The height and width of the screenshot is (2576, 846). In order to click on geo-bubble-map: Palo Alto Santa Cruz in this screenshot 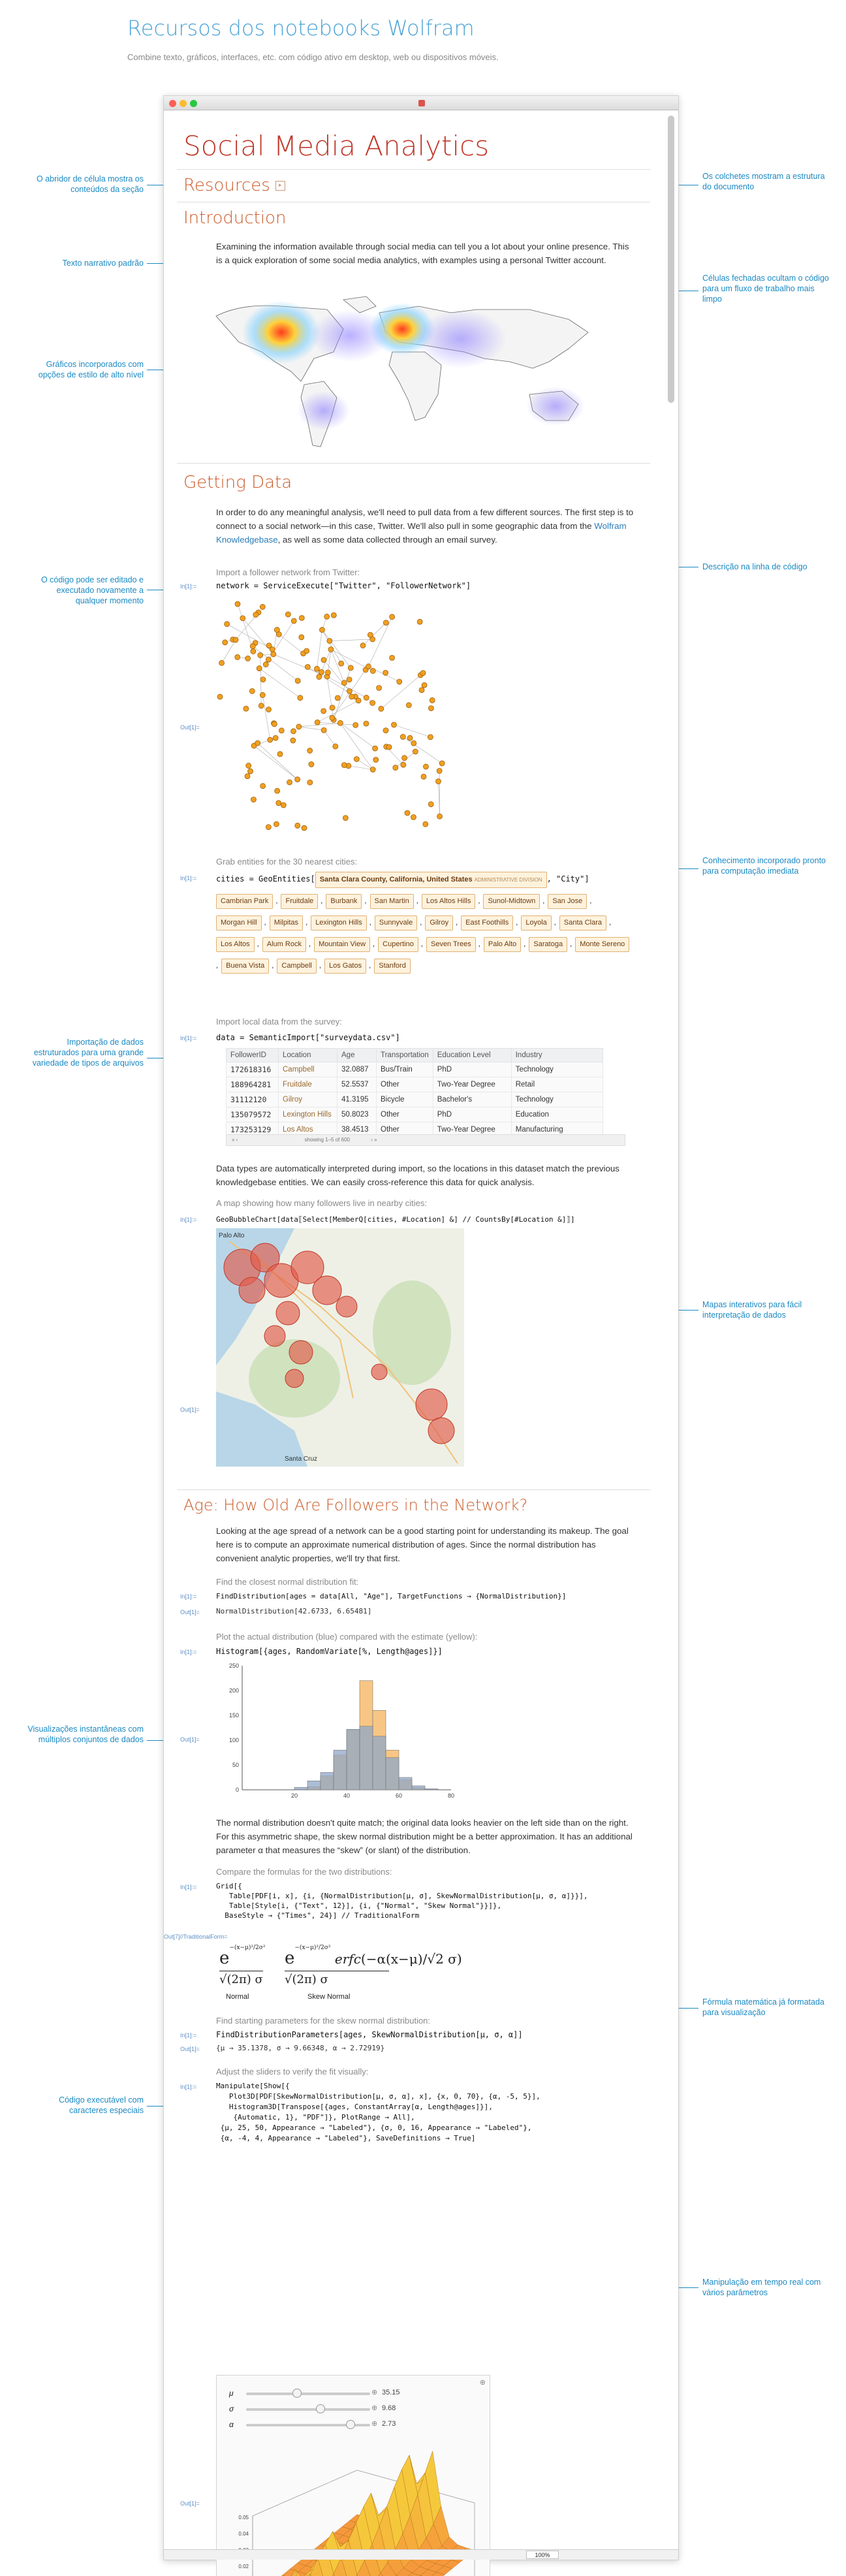, I will do `click(340, 1347)`.